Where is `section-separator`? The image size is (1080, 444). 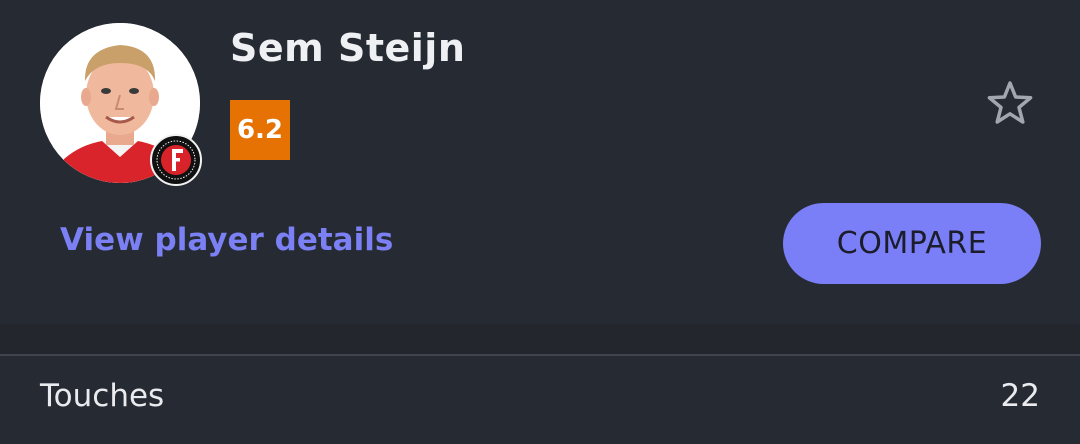
section-separator is located at coordinates (540, 339).